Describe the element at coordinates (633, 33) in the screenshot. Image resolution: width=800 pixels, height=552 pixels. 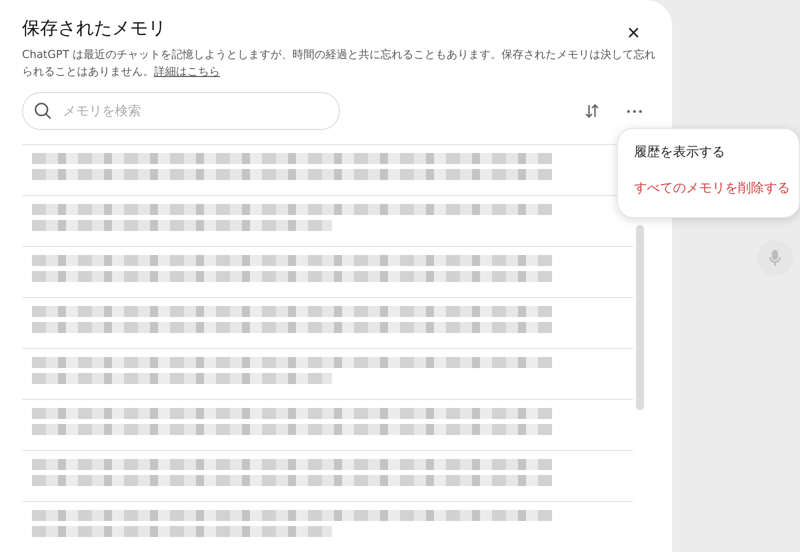
I see `close-button: ×` at that location.